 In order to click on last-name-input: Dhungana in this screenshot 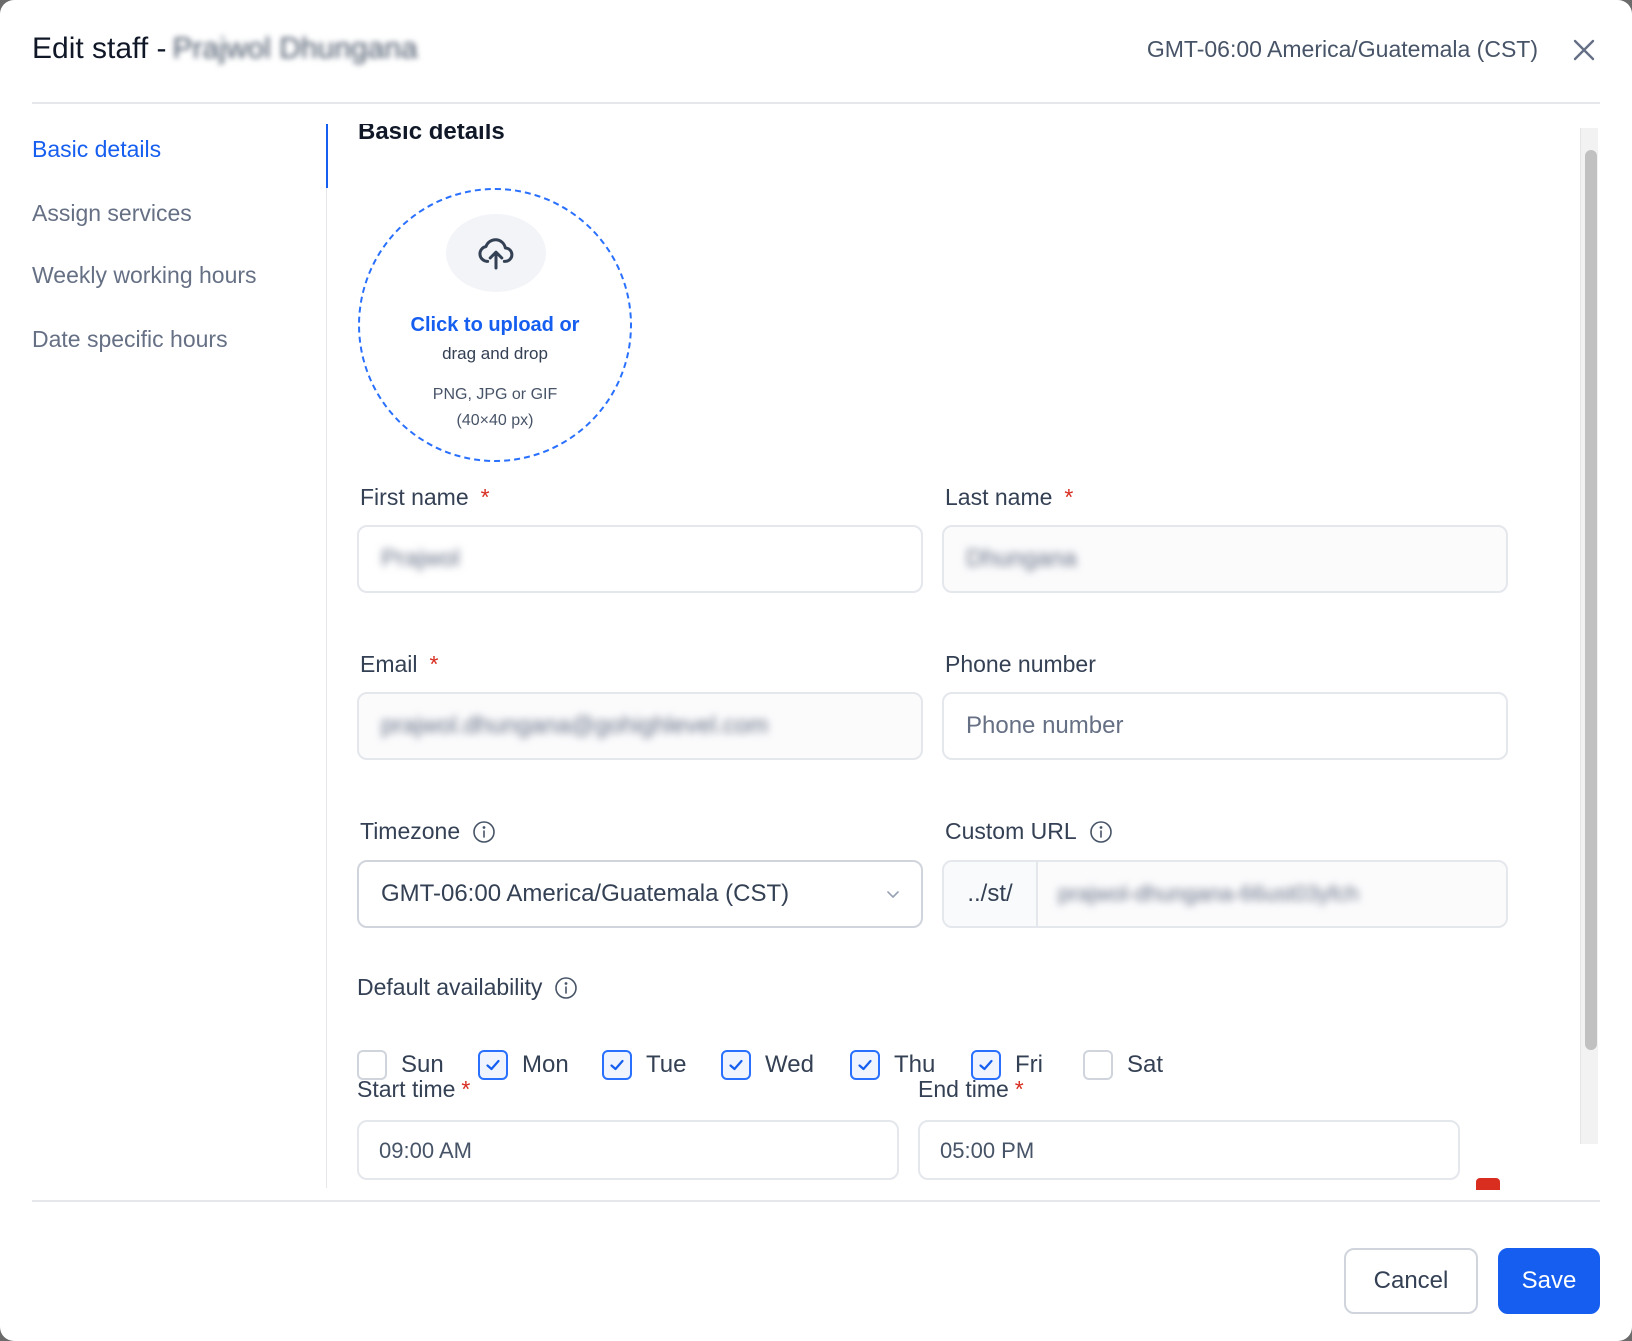, I will do `click(1225, 559)`.